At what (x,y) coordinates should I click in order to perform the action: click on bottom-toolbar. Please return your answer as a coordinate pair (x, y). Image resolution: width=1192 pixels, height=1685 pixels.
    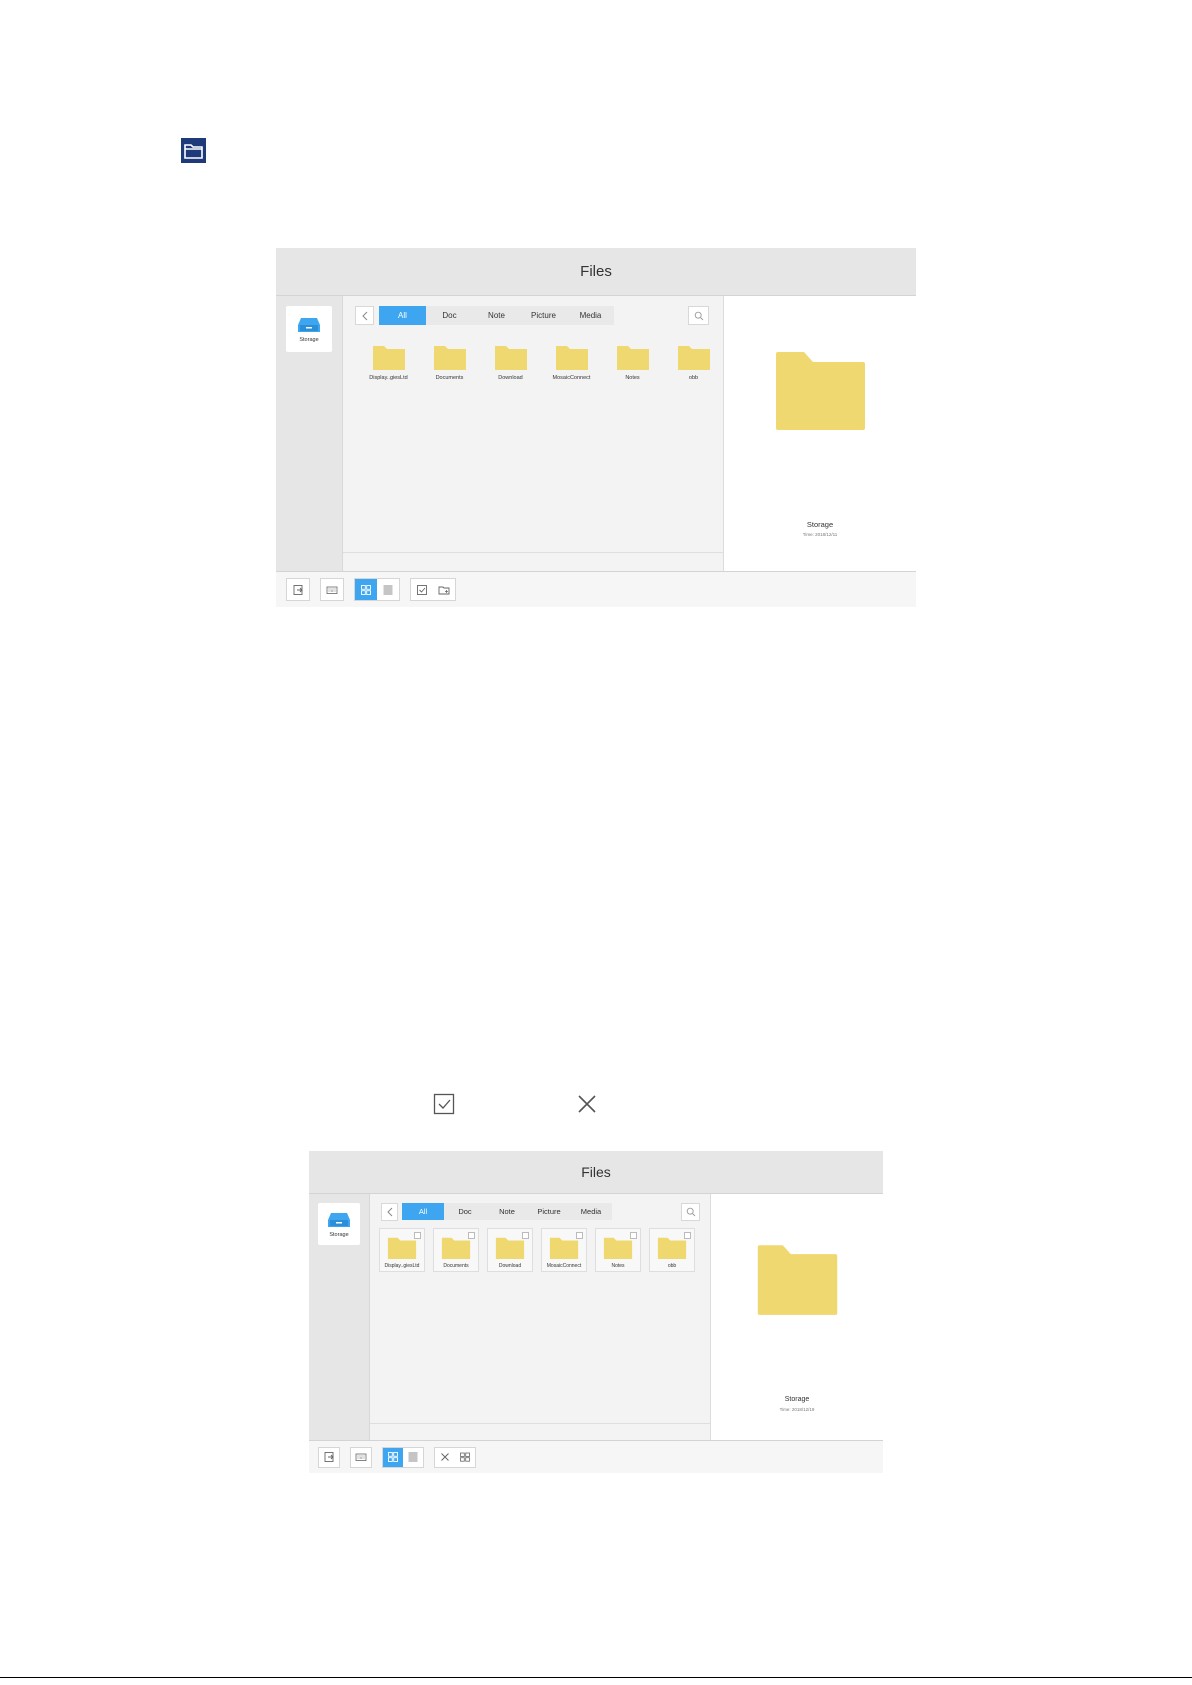
    Looking at the image, I should click on (596, 589).